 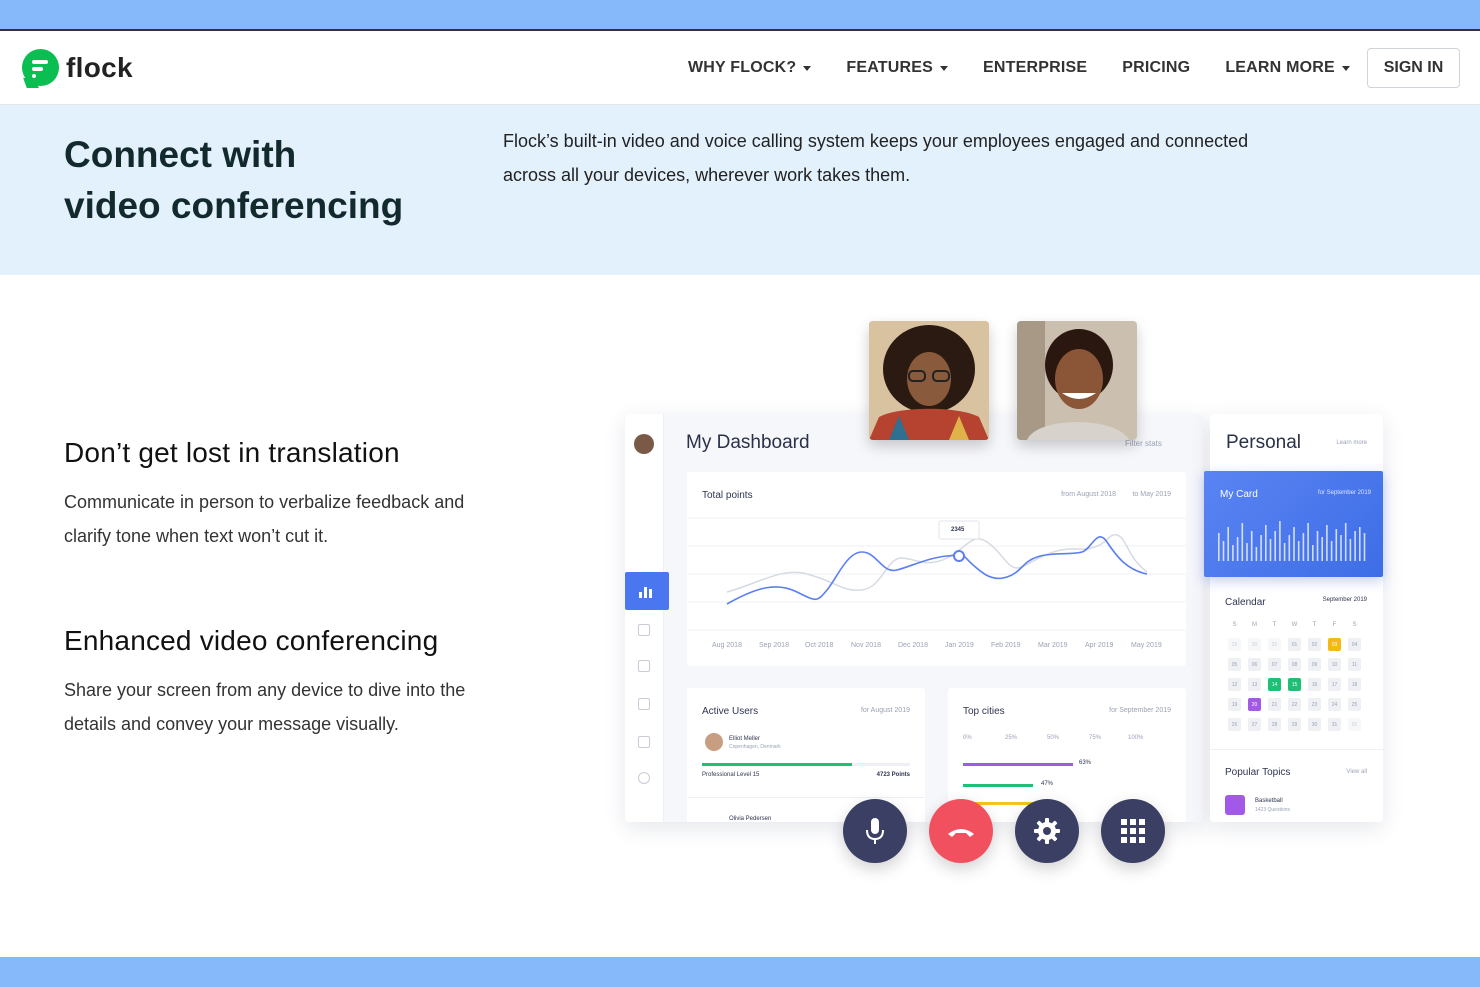 I want to click on nav-learn-more: LEARN MORE, so click(x=1287, y=68).